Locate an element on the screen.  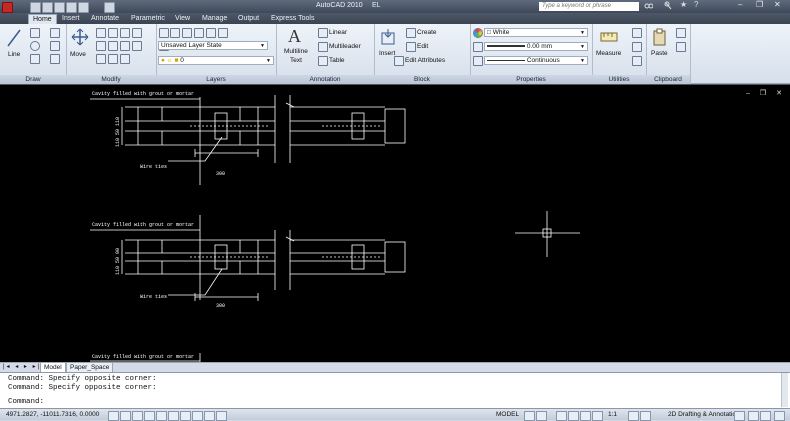
multileader-button: Multileader is located at coordinates (345, 46).